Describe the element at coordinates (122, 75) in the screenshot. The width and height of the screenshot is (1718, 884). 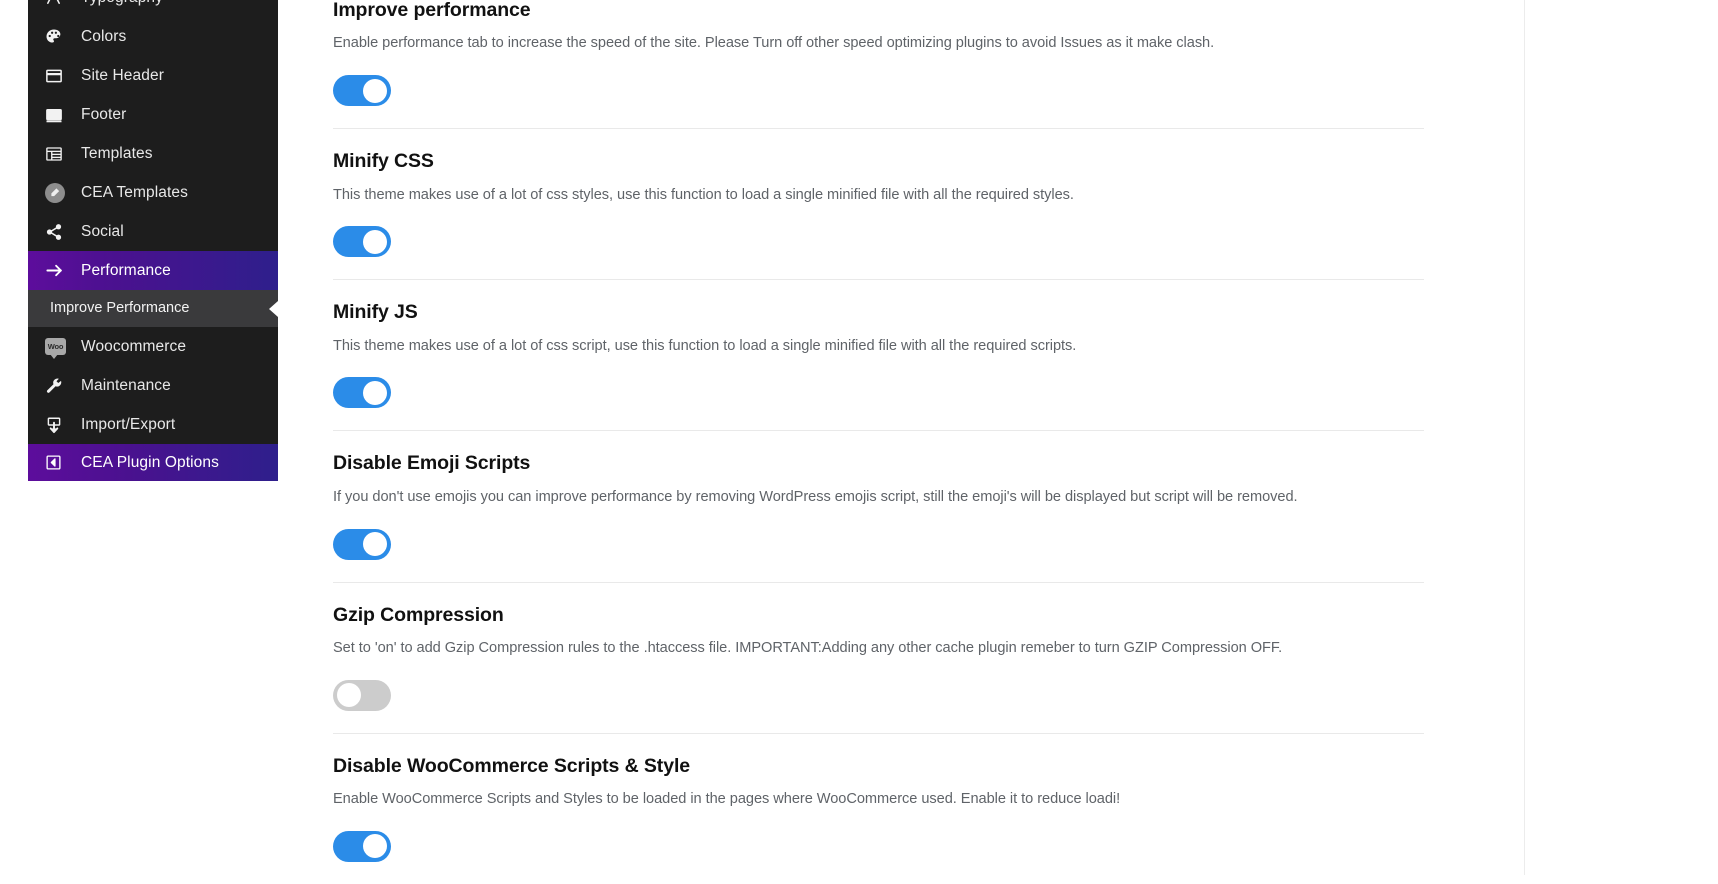
I see `sidebar-item-label: Site Header` at that location.